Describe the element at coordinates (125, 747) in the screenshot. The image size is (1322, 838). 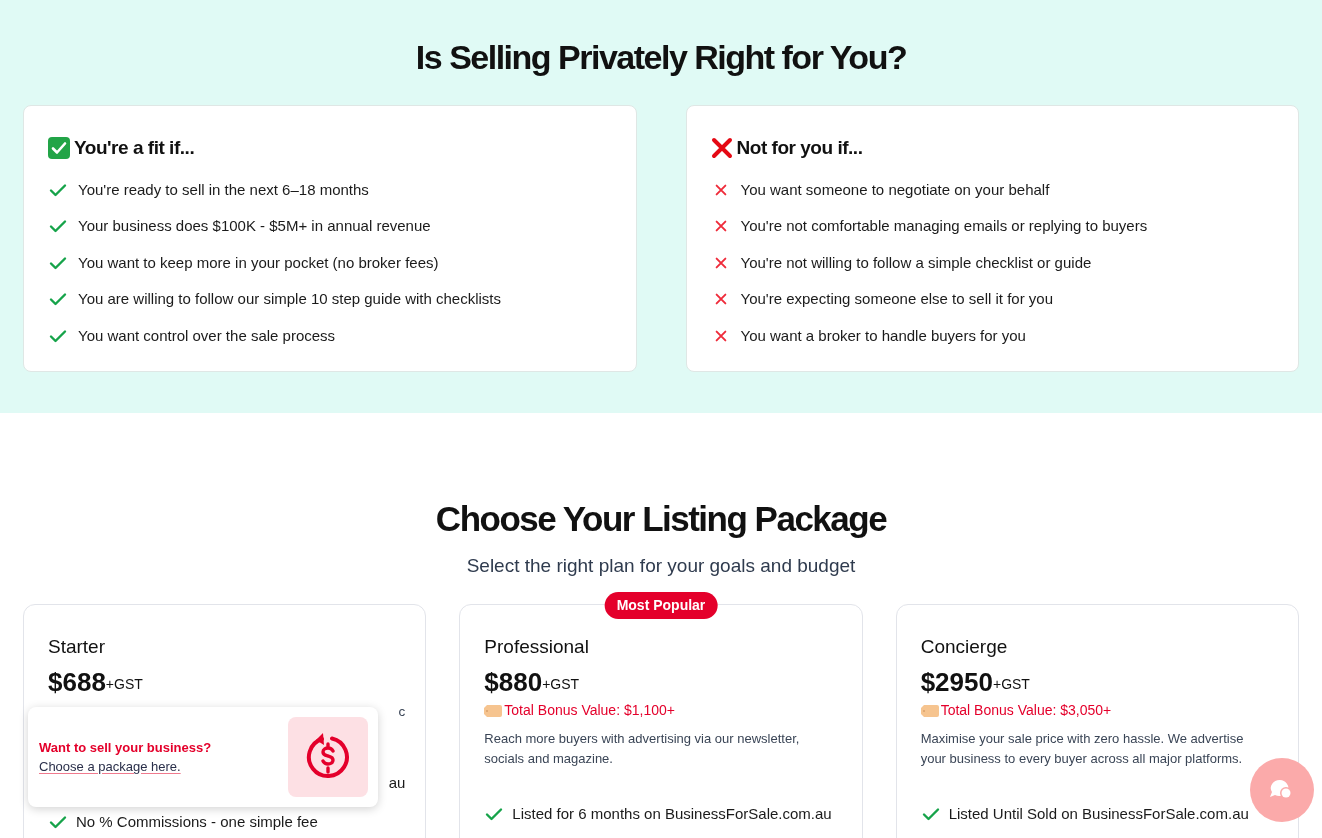
I see `promo-title: Want to sell your business?` at that location.